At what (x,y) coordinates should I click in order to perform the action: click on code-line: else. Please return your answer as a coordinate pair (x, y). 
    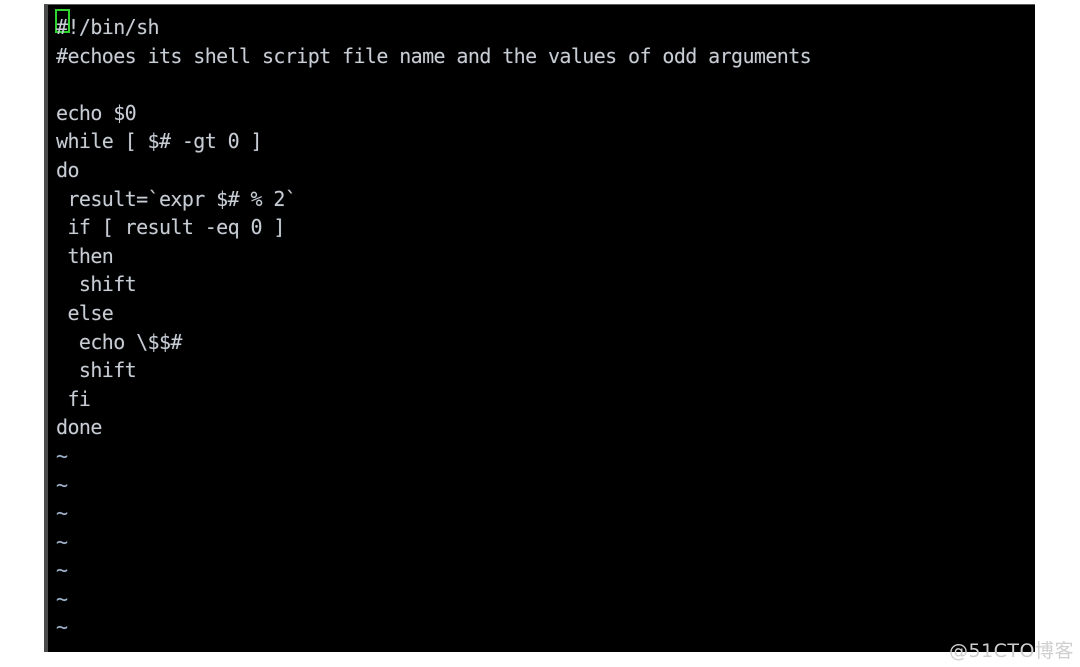
    Looking at the image, I should click on (85, 312).